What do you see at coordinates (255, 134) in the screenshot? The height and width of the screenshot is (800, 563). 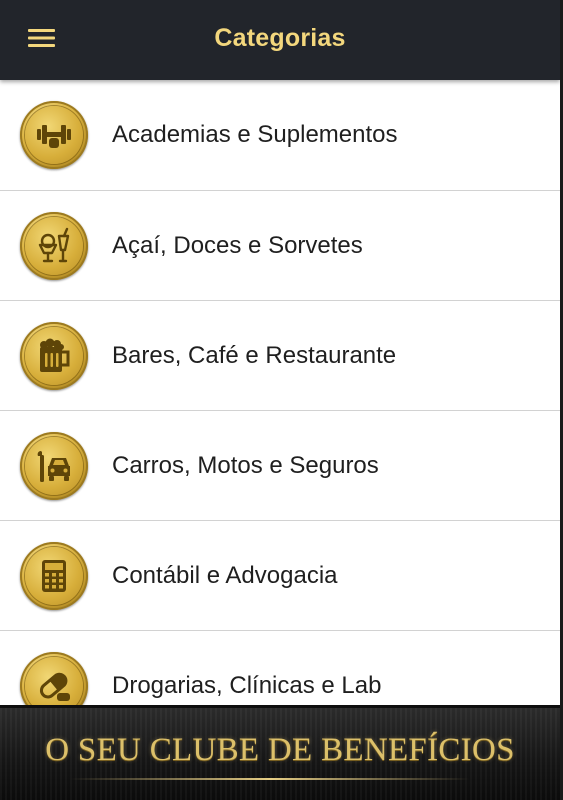 I see `category-label: Academias e Suplementos` at bounding box center [255, 134].